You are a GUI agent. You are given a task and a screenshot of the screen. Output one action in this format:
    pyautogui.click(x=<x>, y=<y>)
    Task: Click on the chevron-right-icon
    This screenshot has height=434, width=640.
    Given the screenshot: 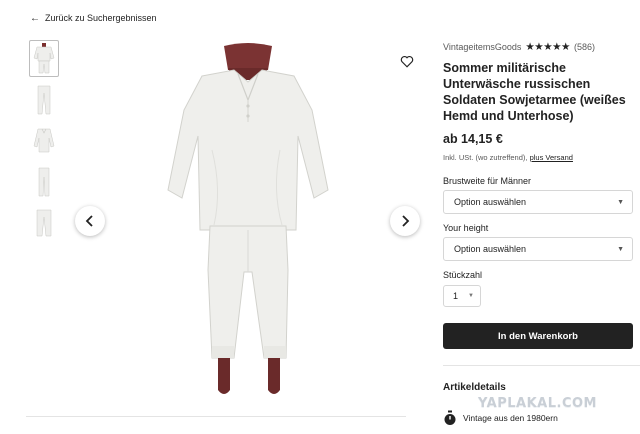 What is the action you would take?
    pyautogui.click(x=406, y=221)
    